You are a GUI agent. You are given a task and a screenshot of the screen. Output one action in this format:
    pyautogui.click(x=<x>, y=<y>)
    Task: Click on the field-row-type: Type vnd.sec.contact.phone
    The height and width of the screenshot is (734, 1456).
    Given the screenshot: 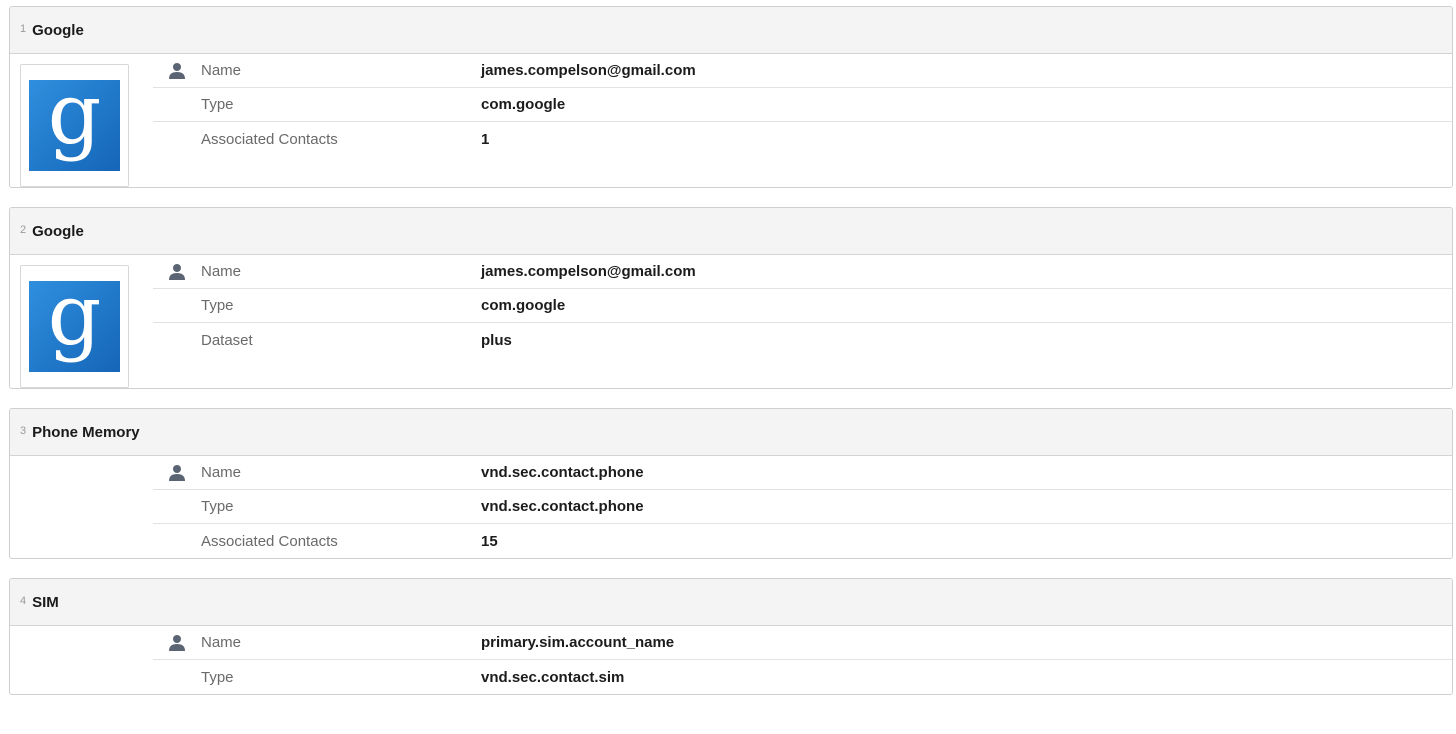 What is the action you would take?
    pyautogui.click(x=802, y=507)
    